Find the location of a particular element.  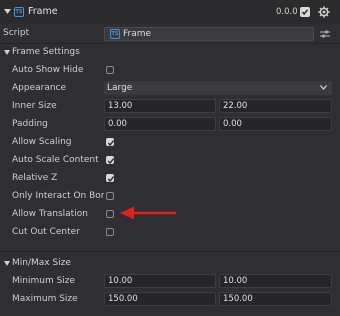

padding-label: Padding is located at coordinates (30, 124).